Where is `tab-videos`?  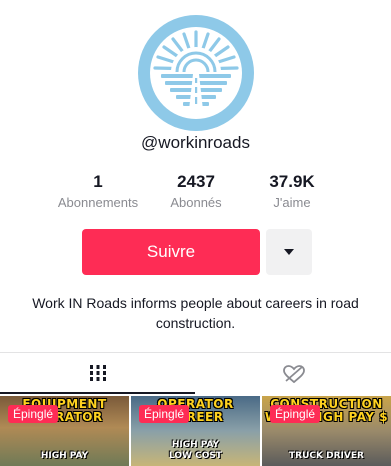
tab-videos is located at coordinates (97, 373).